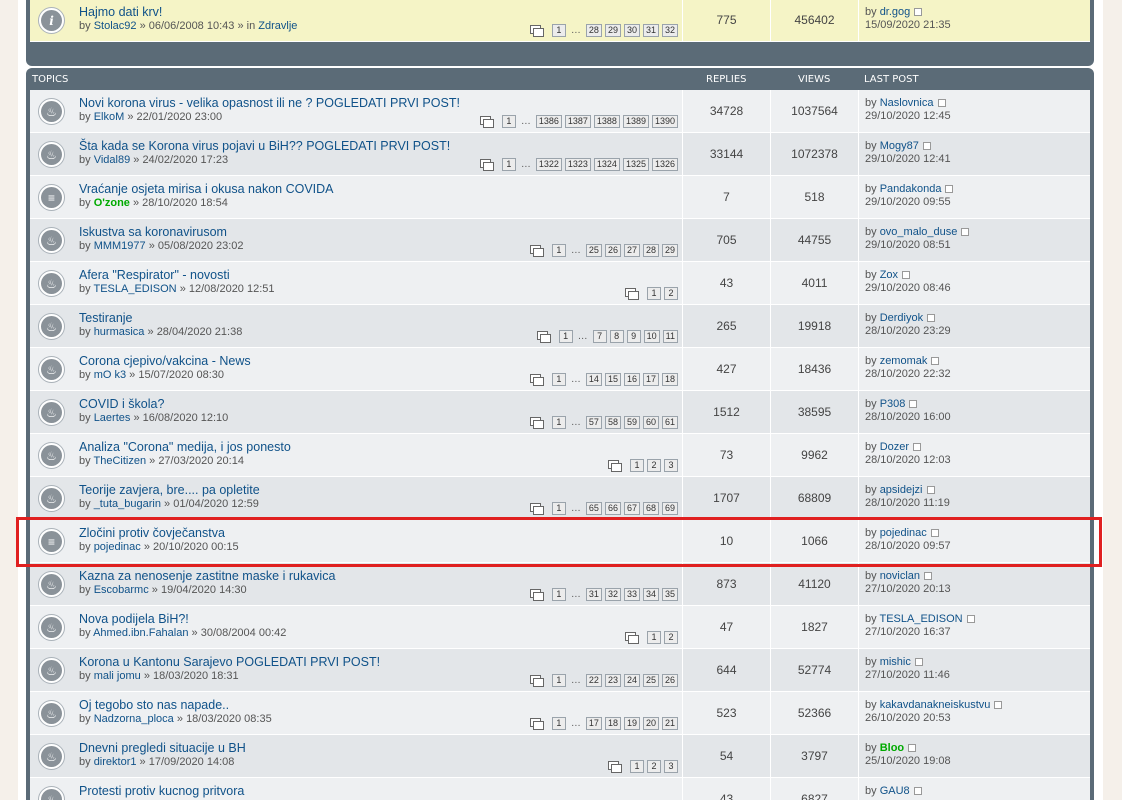  I want to click on topic-title-link: Corona cjepivo/vakcina - News, so click(165, 361).